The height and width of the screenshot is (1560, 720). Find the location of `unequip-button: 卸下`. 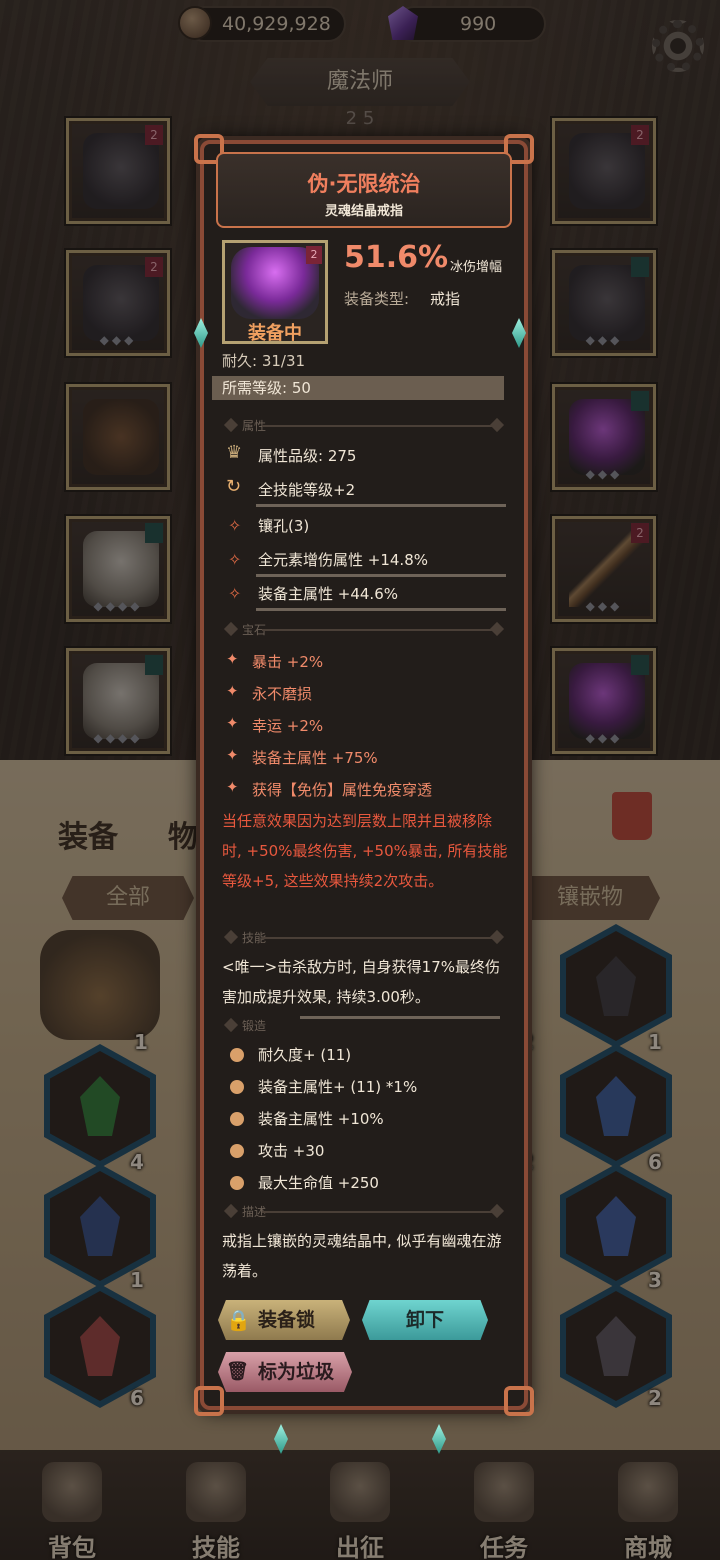

unequip-button: 卸下 is located at coordinates (425, 1320).